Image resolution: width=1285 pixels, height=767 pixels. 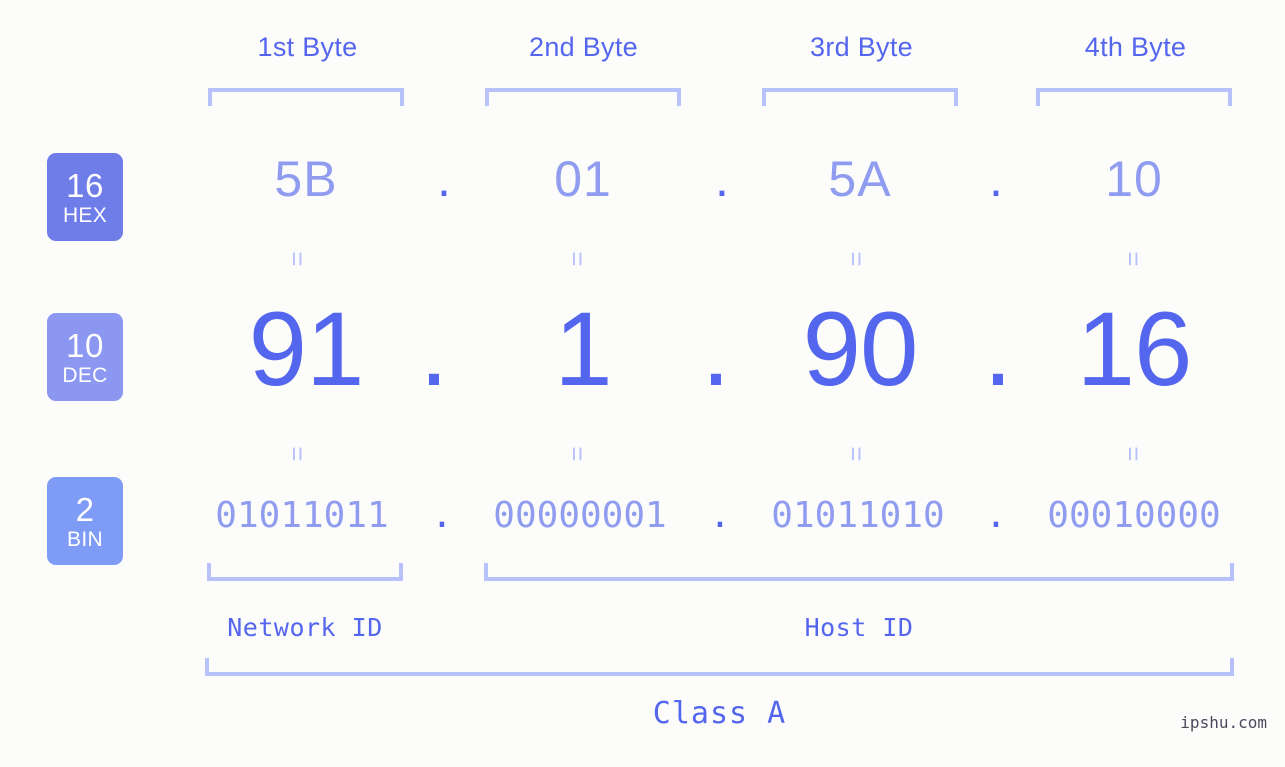 I want to click on equals-mark-dec-bin-2: =, so click(x=577, y=454).